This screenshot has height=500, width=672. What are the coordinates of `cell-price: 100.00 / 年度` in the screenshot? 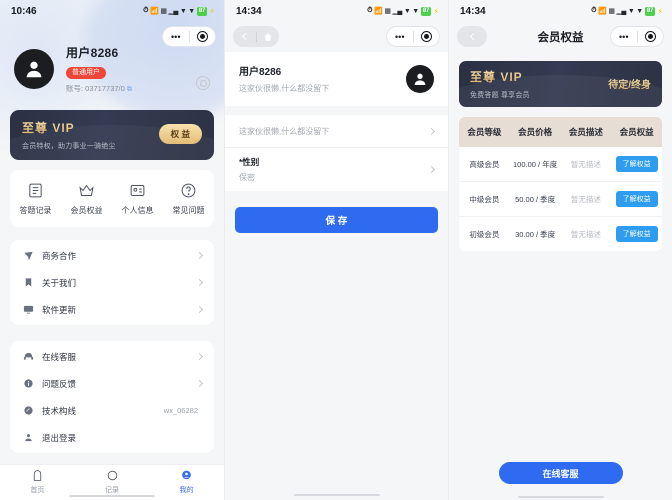 It's located at (535, 164).